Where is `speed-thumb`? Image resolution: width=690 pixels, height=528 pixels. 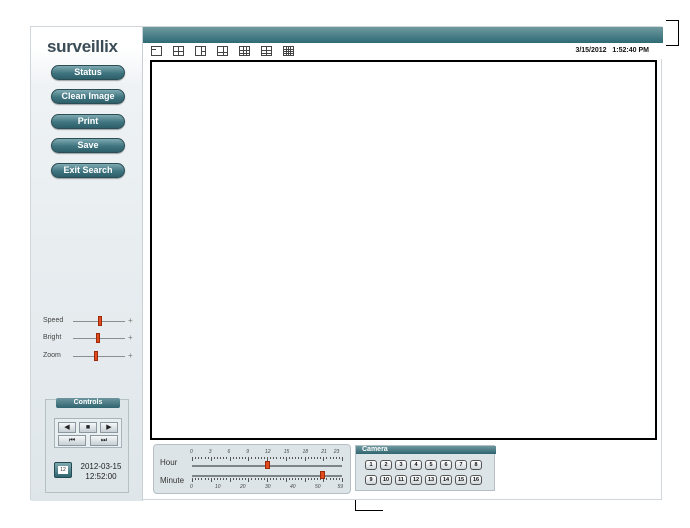
speed-thumb is located at coordinates (100, 321).